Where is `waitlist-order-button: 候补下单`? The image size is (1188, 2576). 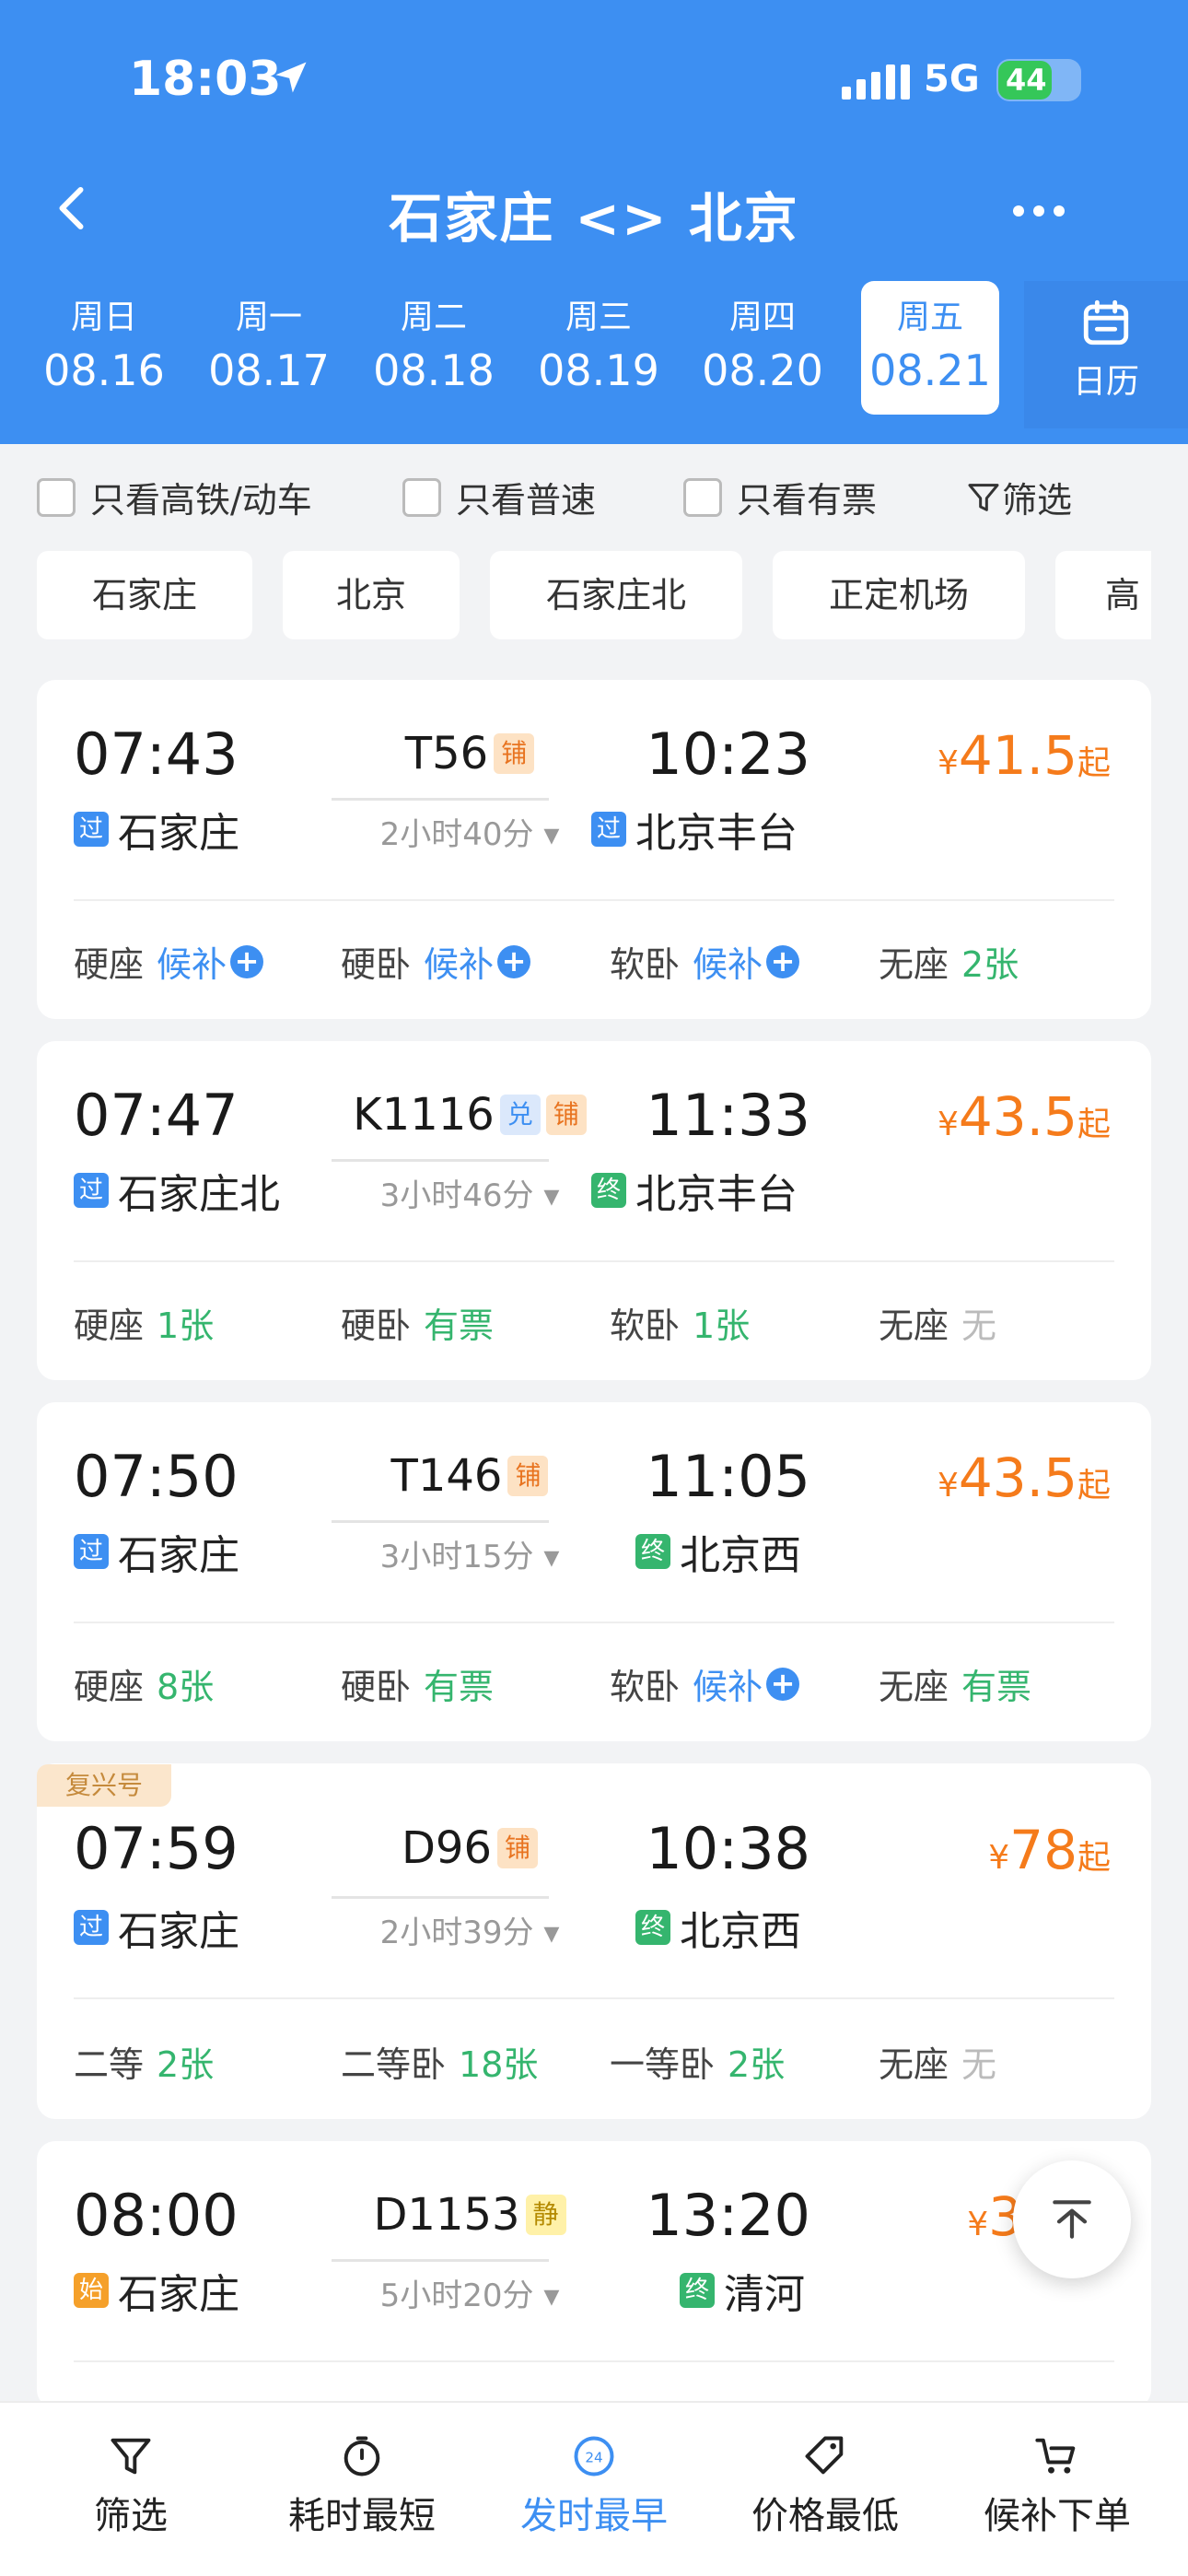 waitlist-order-button: 候补下单 is located at coordinates (1057, 2482).